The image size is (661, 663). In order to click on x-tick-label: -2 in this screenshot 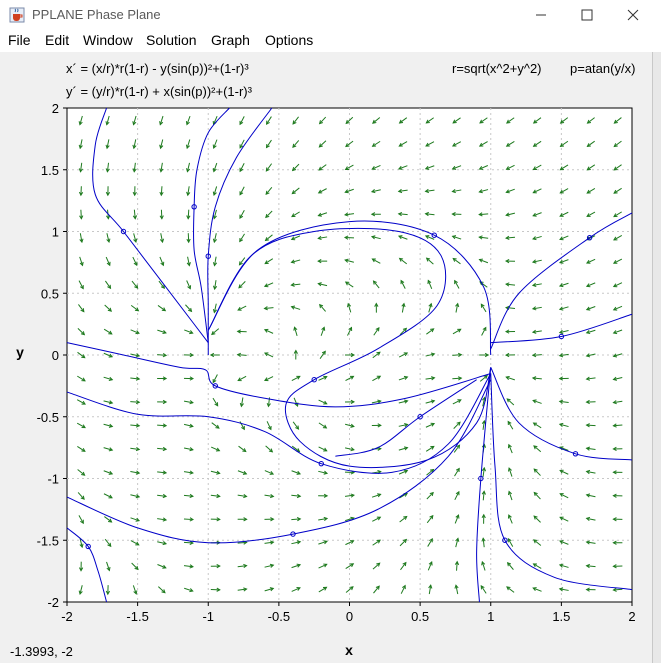, I will do `click(67, 616)`.